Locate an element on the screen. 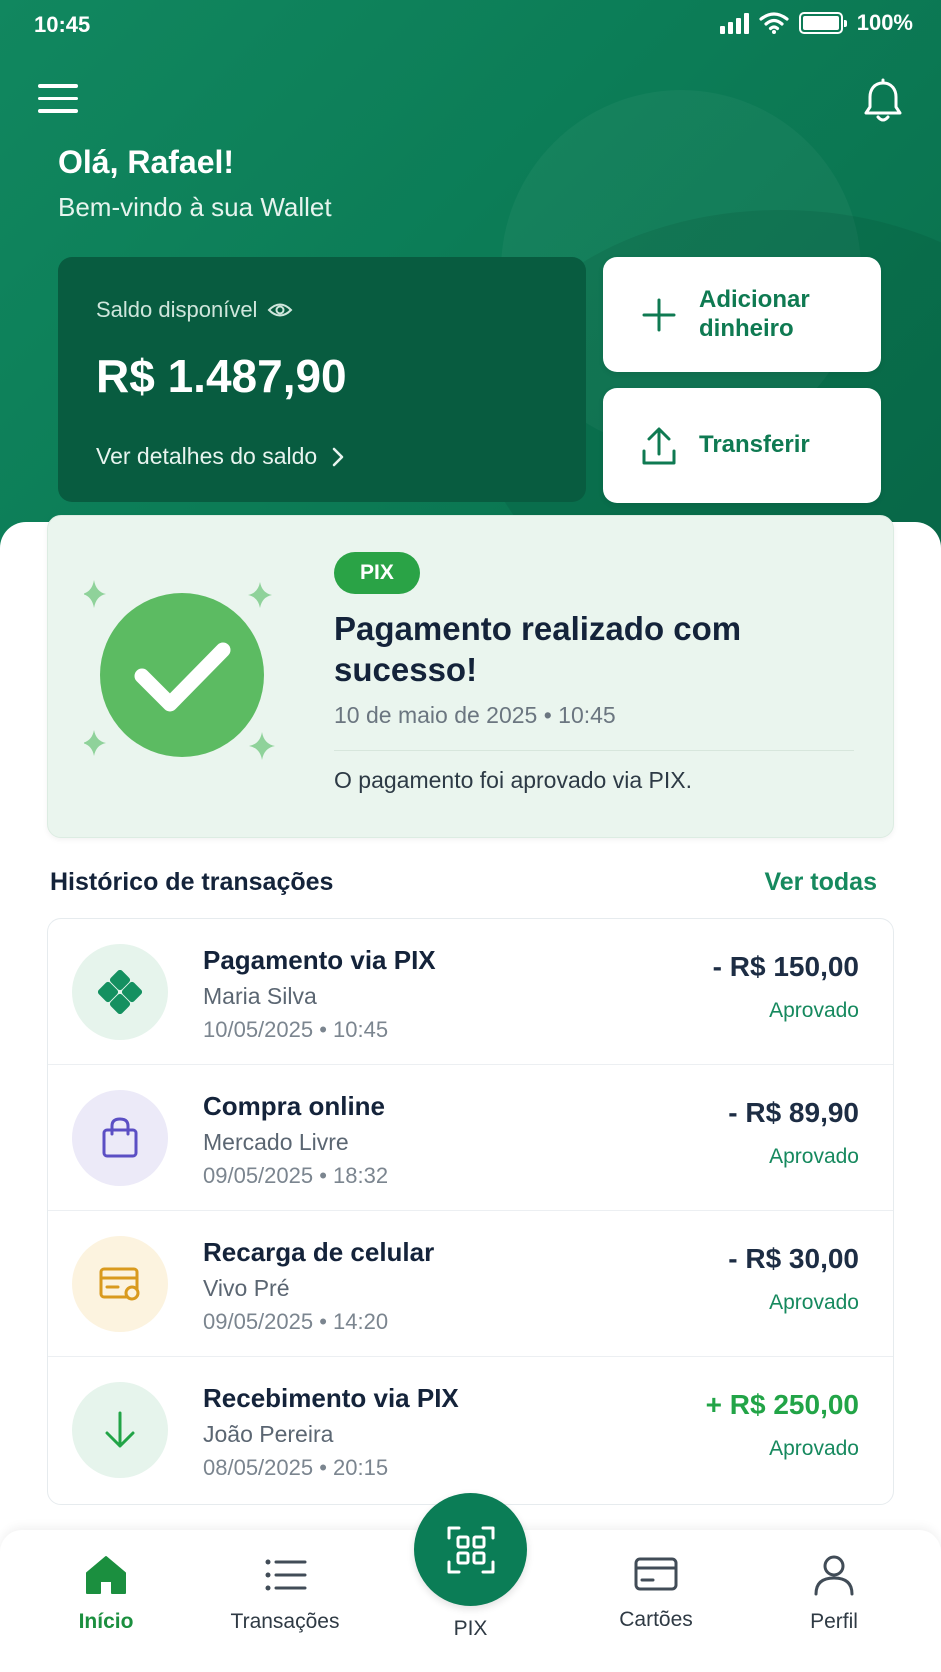  status-bar: 10:45 100% is located at coordinates (470, 25).